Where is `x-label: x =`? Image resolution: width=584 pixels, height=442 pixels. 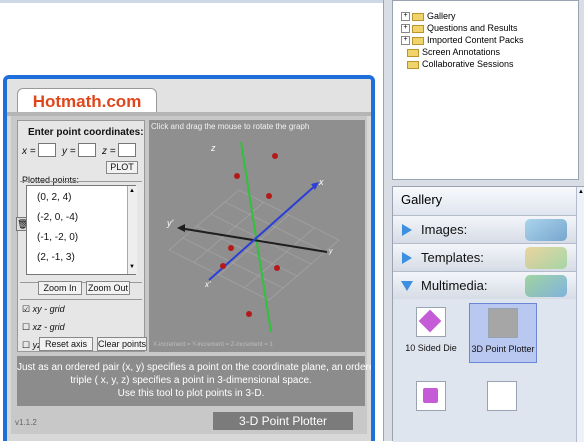 x-label: x = is located at coordinates (29, 151).